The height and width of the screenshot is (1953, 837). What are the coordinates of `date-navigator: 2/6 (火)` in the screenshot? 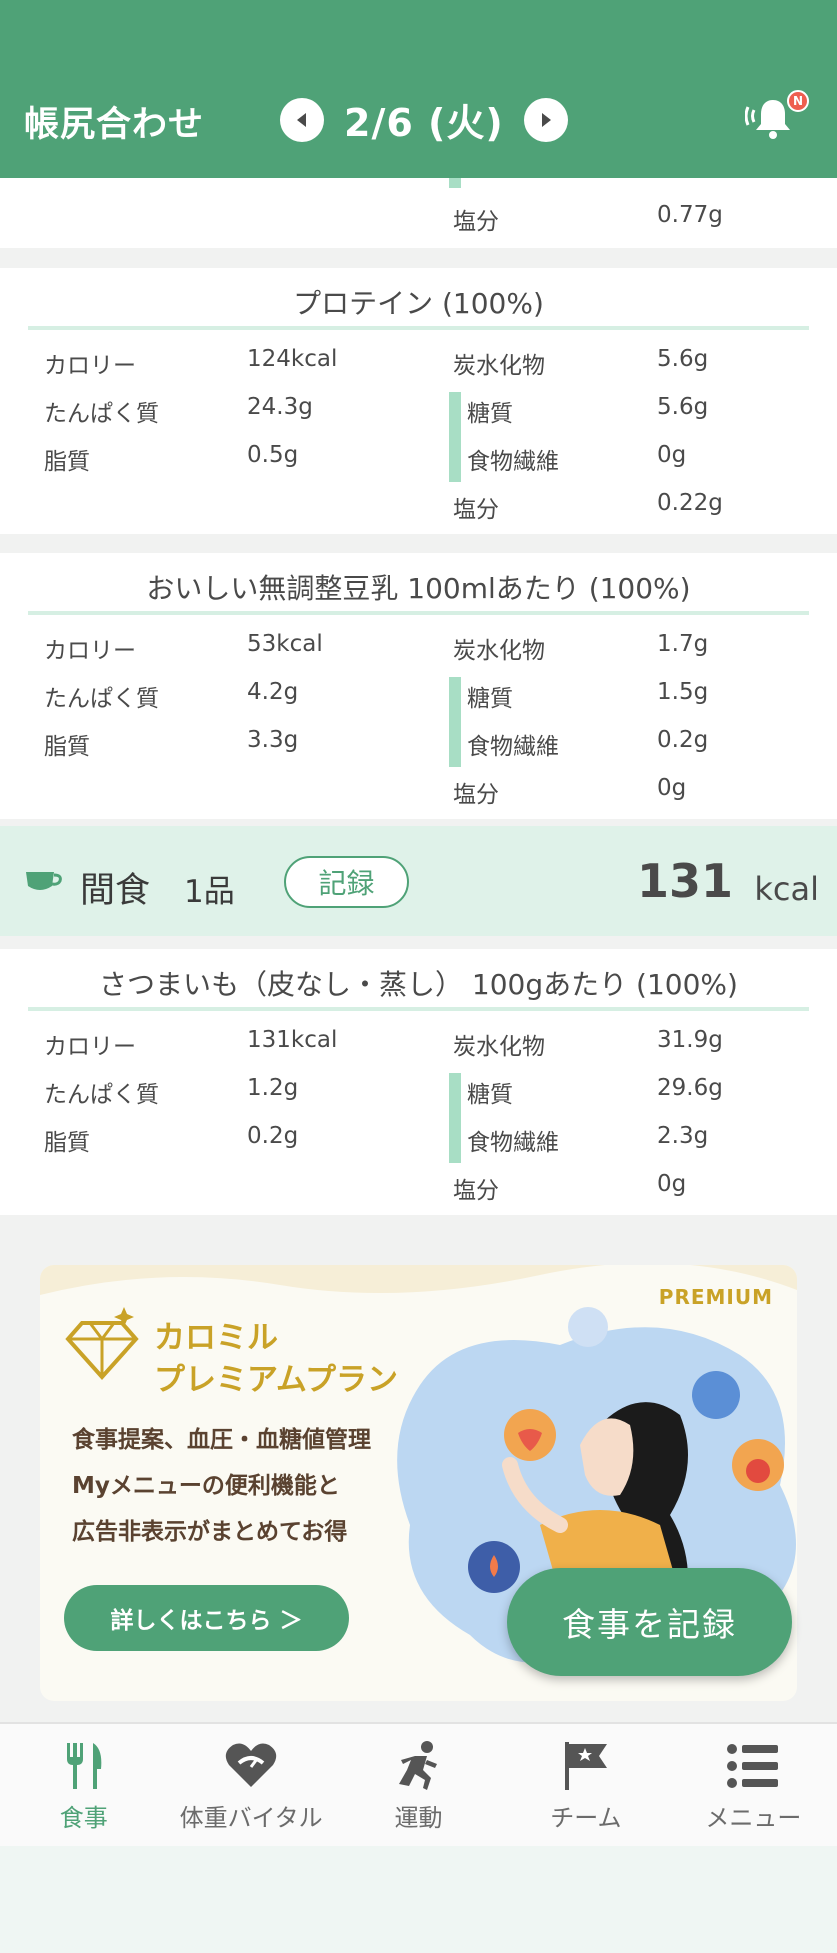 It's located at (424, 119).